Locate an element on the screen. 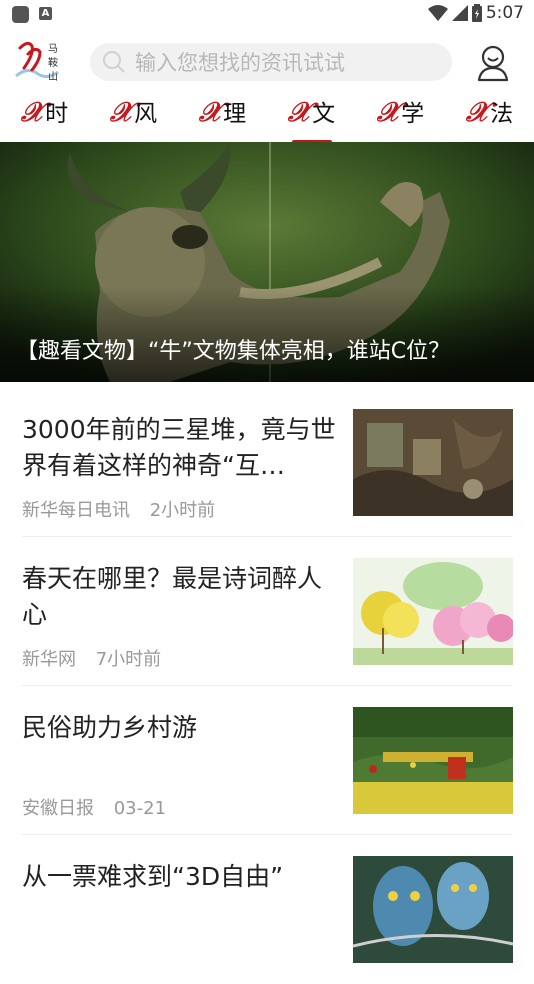 The width and height of the screenshot is (534, 984). tab-label: 法 is located at coordinates (502, 114).